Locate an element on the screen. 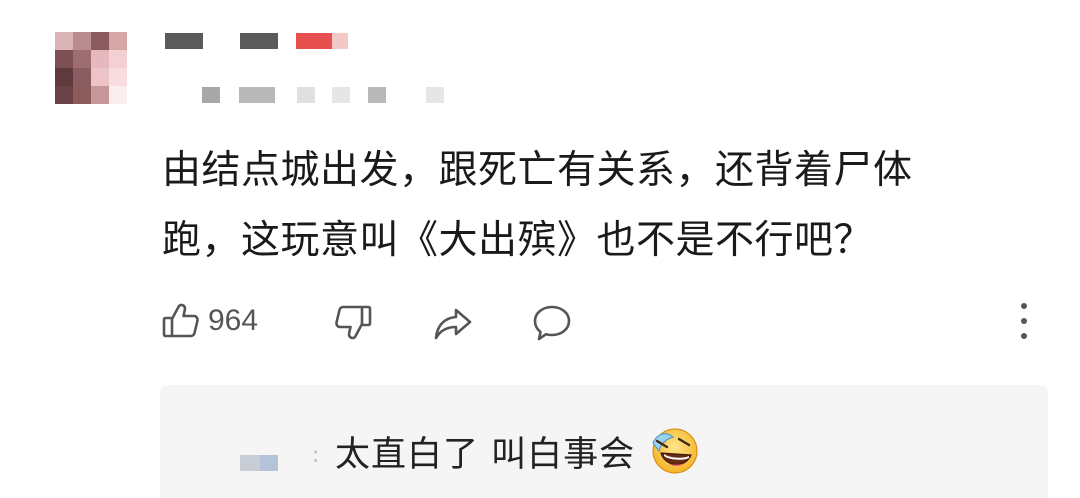  comment-bubble-icon is located at coordinates (552, 323).